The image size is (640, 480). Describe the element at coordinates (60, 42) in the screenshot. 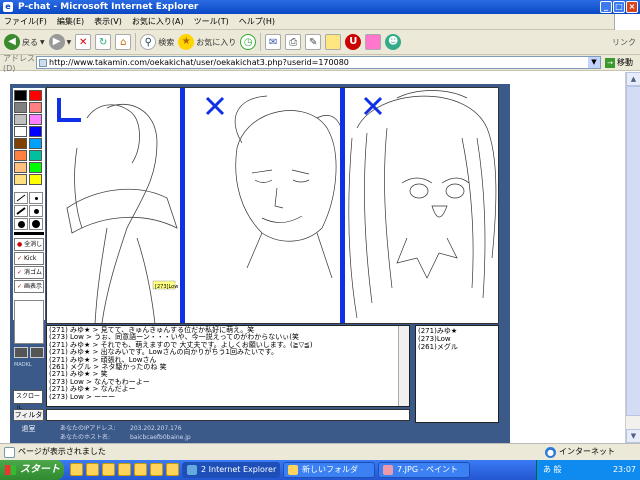

I see `forward-button: ▶ ▼` at that location.